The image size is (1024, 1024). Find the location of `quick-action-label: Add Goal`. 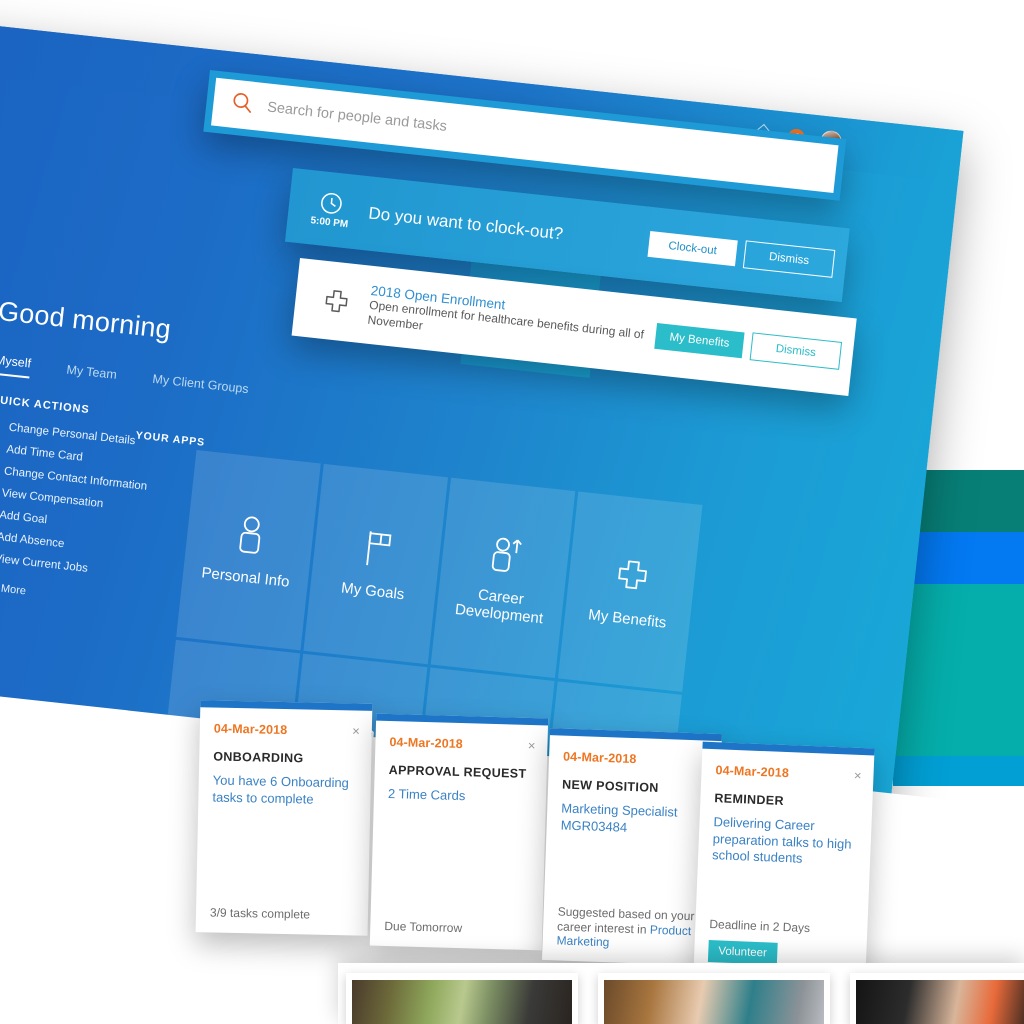

quick-action-label: Add Goal is located at coordinates (24, 518).